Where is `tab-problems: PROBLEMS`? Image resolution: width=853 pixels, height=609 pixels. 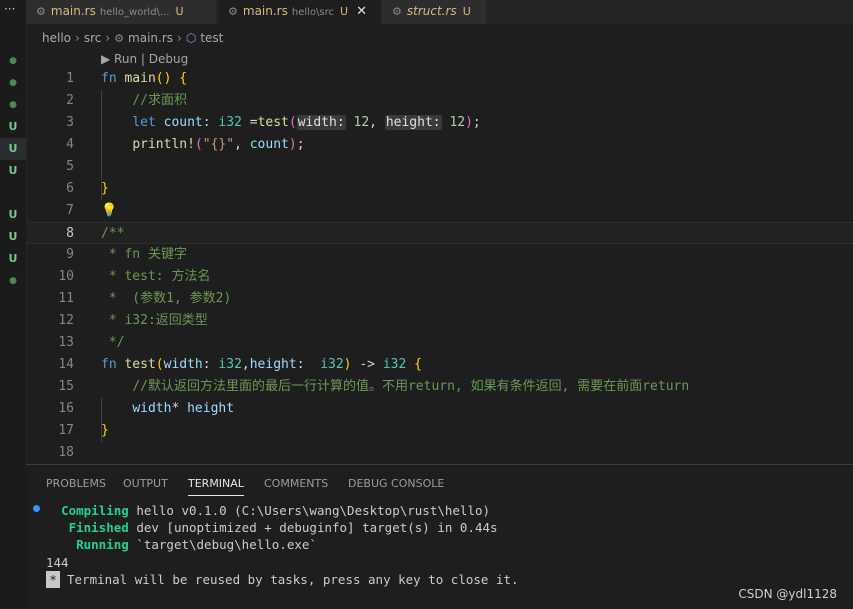
tab-problems: PROBLEMS is located at coordinates (76, 484).